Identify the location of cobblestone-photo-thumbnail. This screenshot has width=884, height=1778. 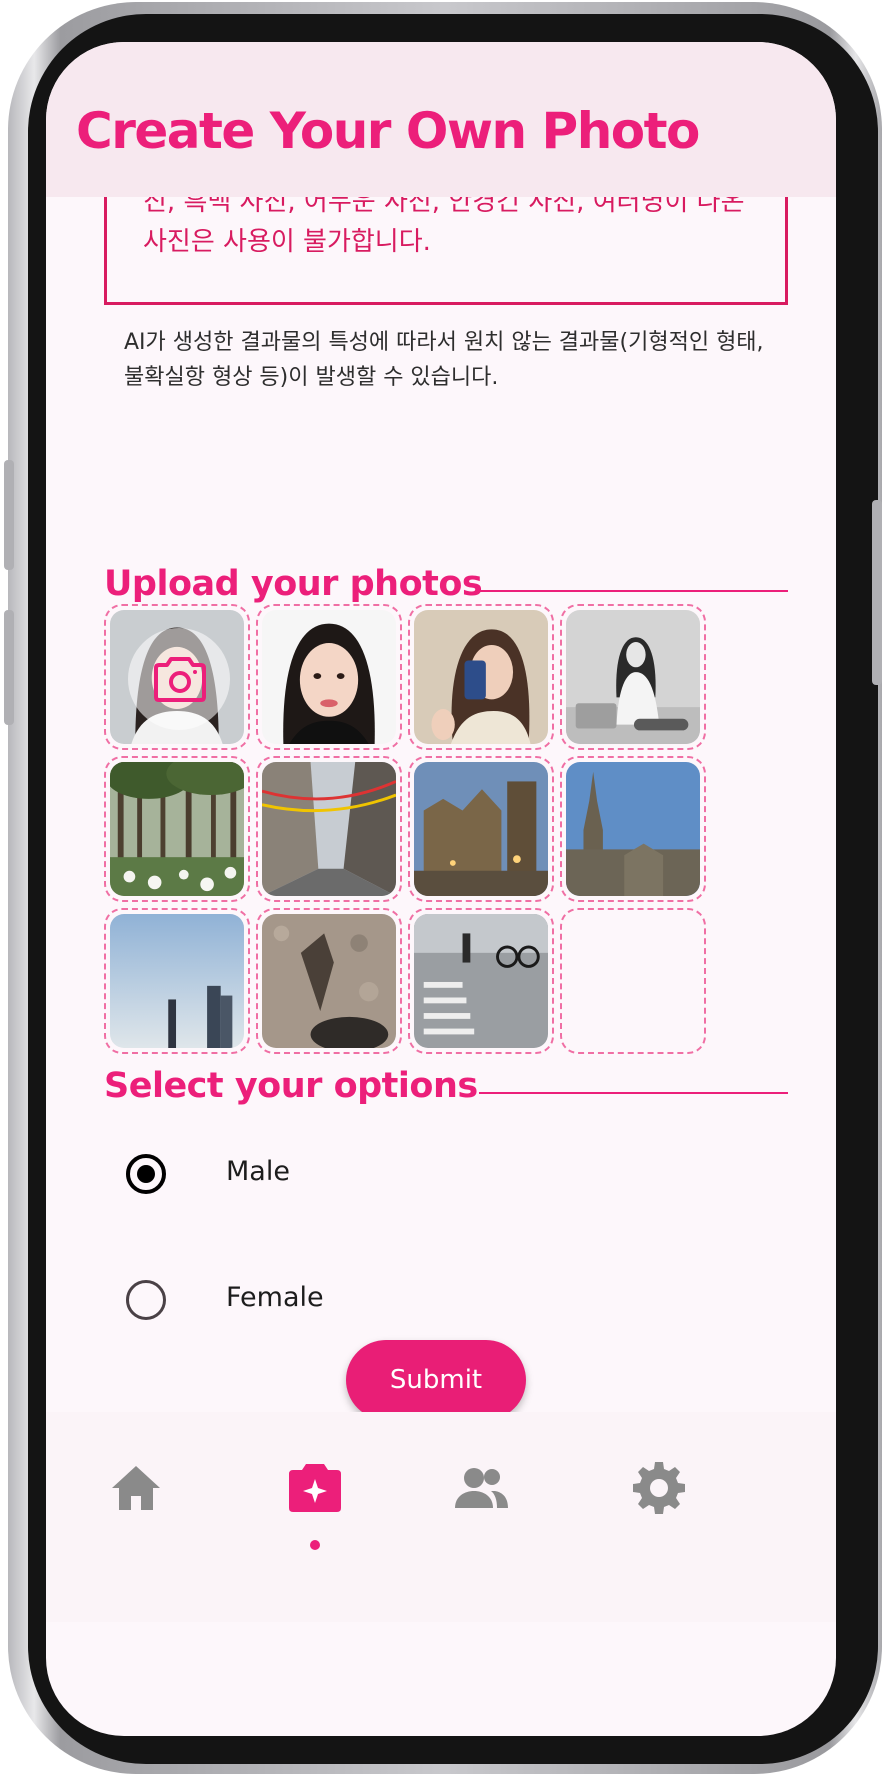
(329, 981).